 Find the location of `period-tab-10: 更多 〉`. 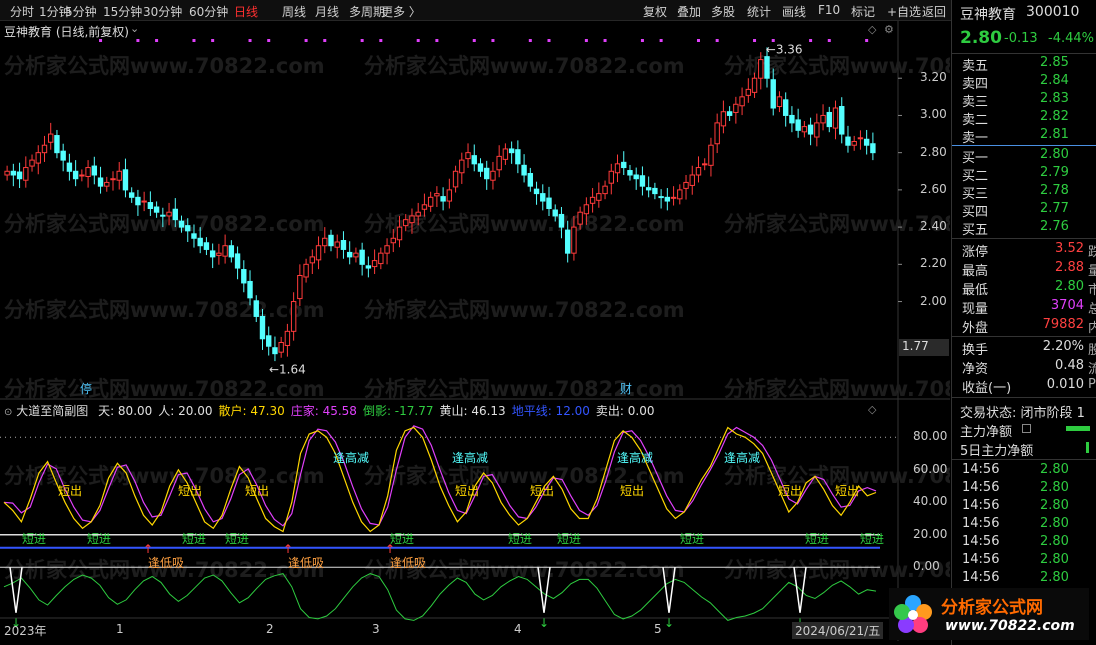

period-tab-10: 更多 〉 is located at coordinates (401, 11).